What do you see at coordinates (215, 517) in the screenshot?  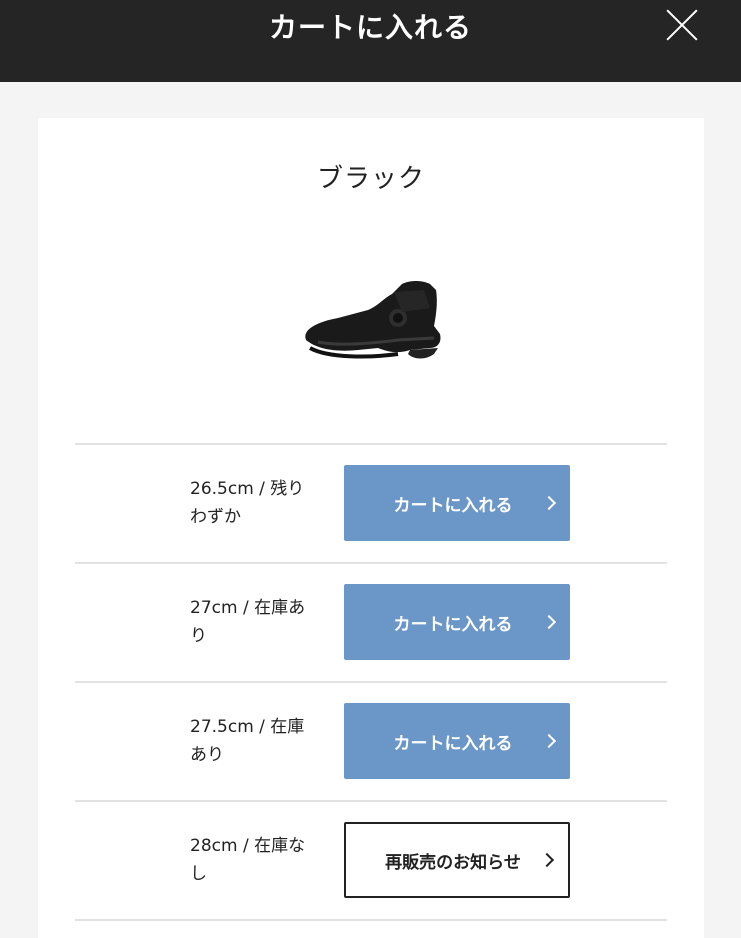 I see `size-label-line: わずか` at bounding box center [215, 517].